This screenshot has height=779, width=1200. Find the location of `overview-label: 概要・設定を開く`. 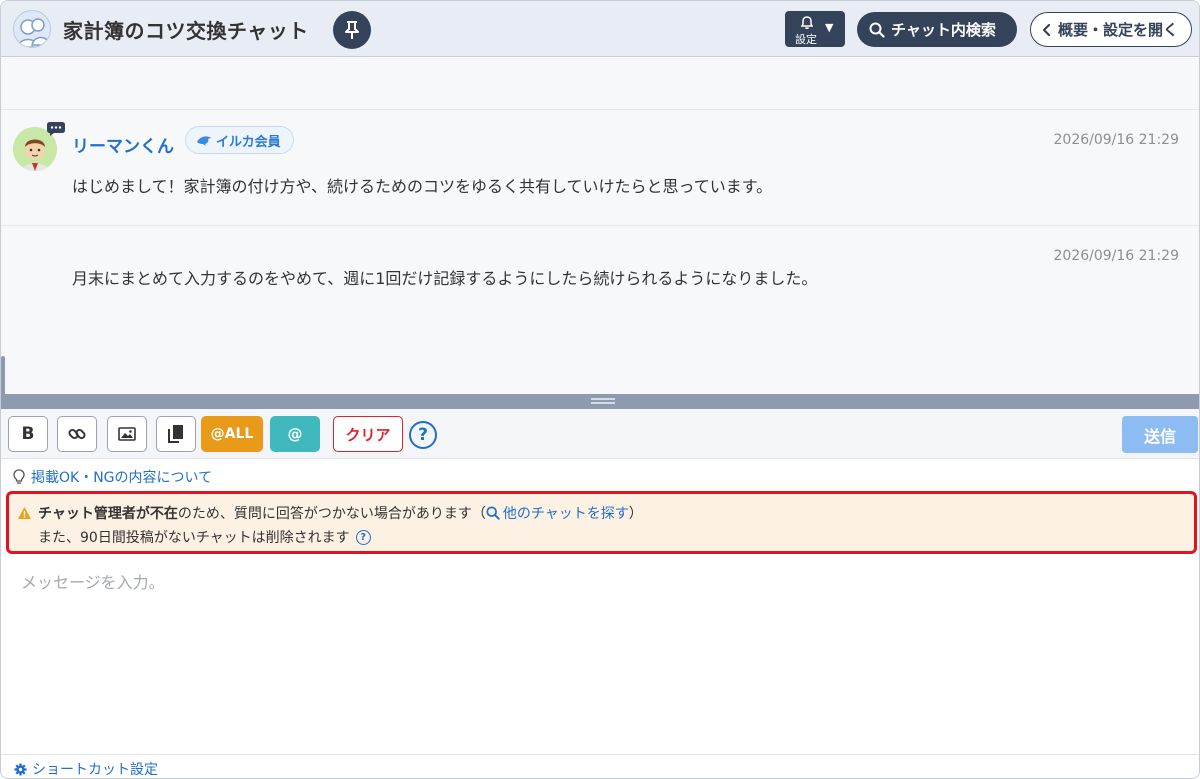

overview-label: 概要・設定を開く is located at coordinates (1118, 30).